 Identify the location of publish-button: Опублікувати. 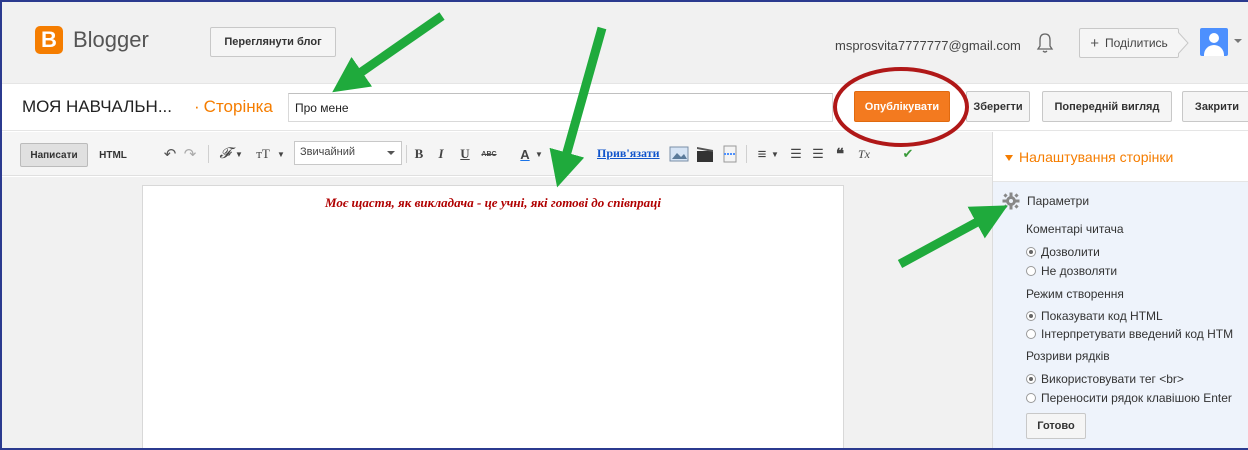
(902, 106).